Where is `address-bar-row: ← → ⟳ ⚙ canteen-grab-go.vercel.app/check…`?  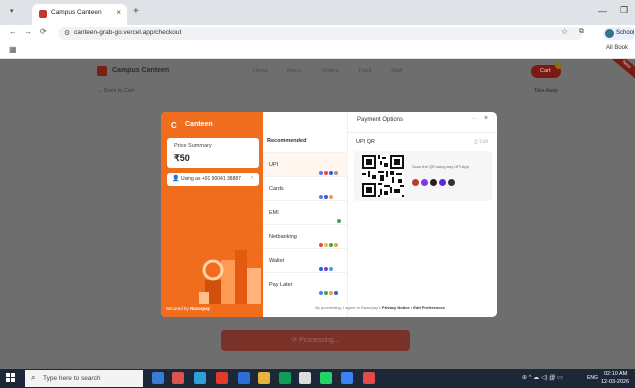
address-bar-row: ← → ⟳ ⚙ canteen-grab-go.vercel.app/check… is located at coordinates (317, 33).